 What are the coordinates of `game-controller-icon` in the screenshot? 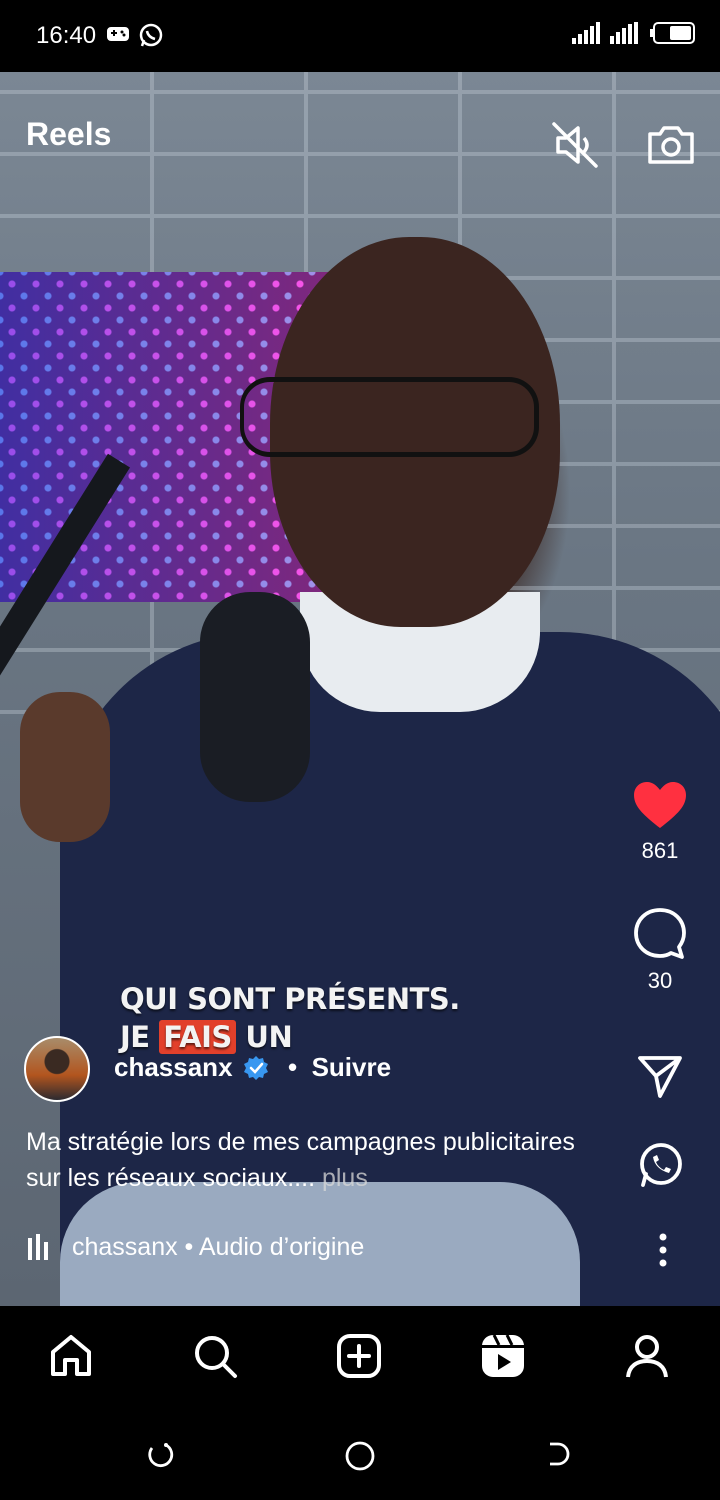 It's located at (118, 36).